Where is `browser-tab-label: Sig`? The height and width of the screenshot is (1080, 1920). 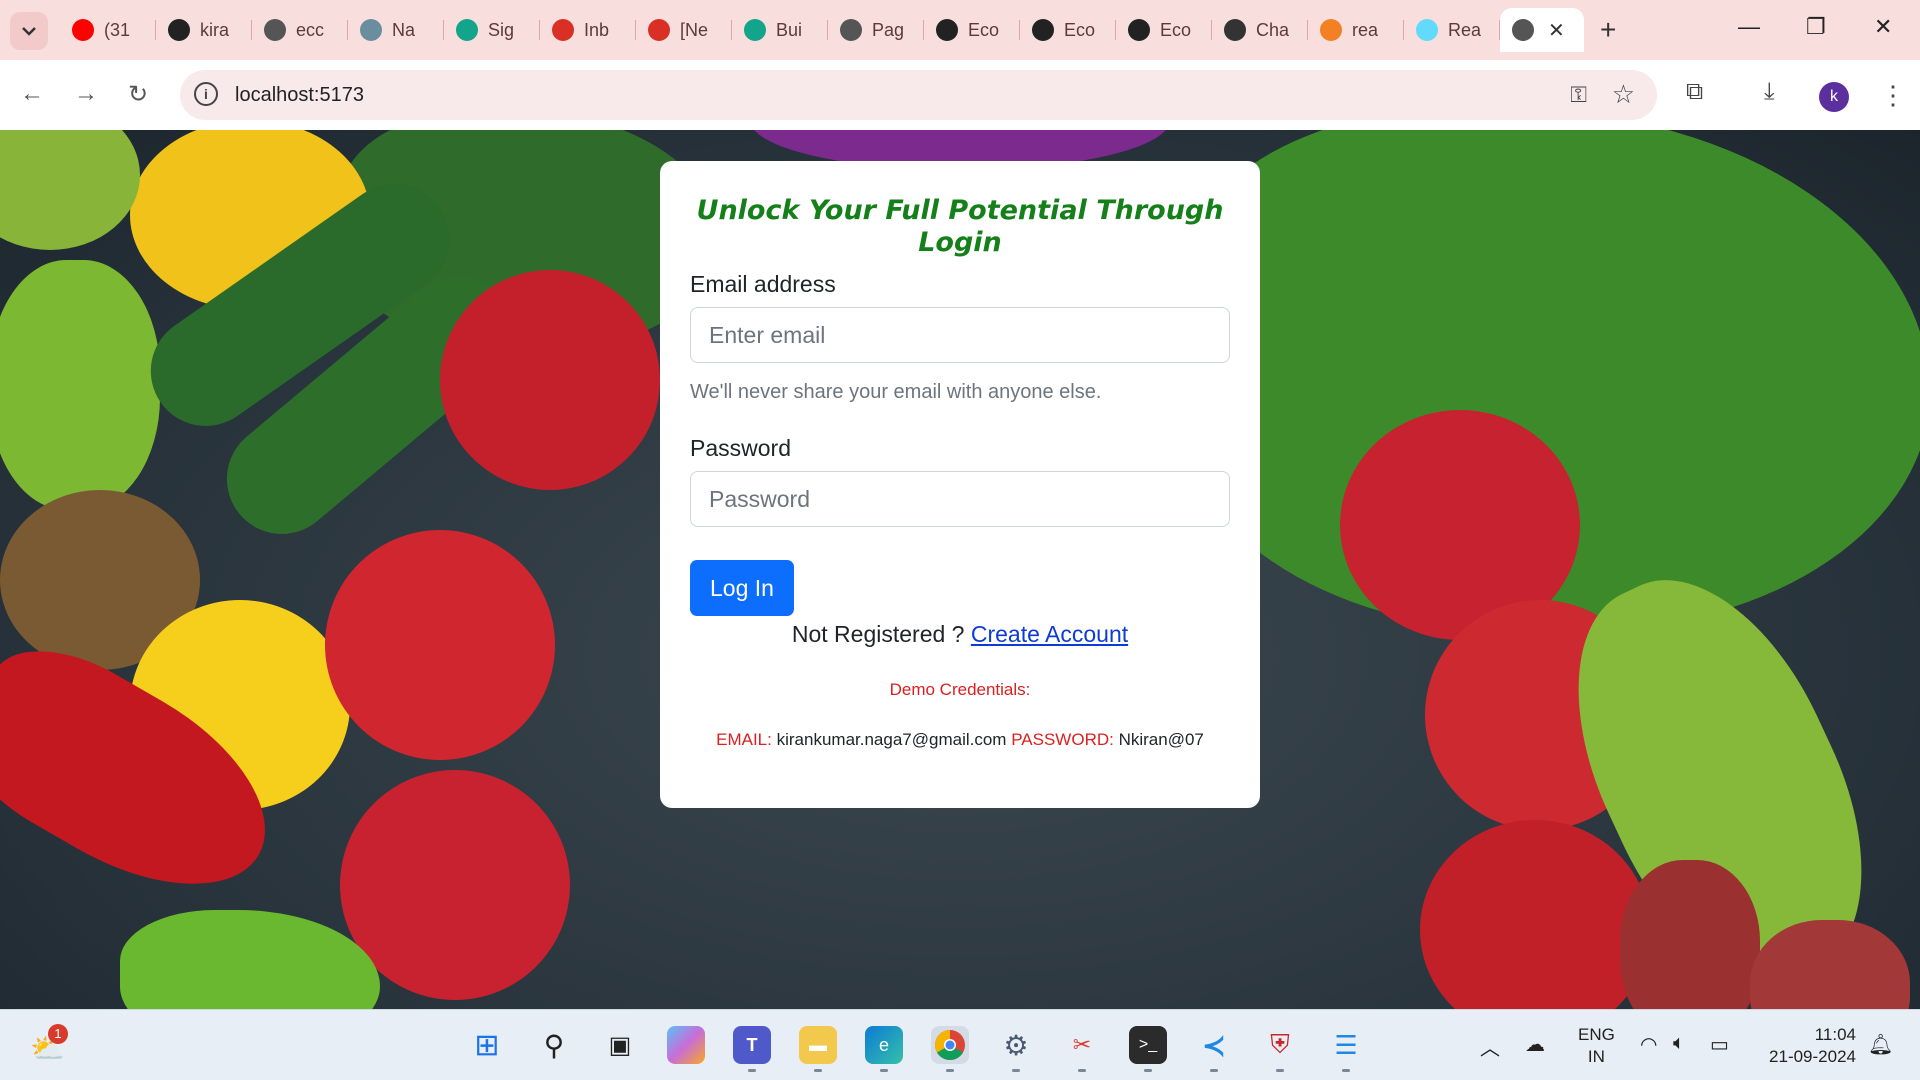
browser-tab-label: Sig is located at coordinates (501, 29).